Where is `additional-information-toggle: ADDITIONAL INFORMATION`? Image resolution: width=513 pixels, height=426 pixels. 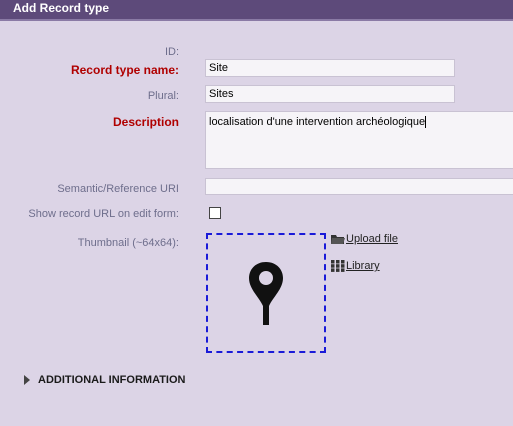
additional-information-toggle: ADDITIONAL INFORMATION is located at coordinates (104, 380).